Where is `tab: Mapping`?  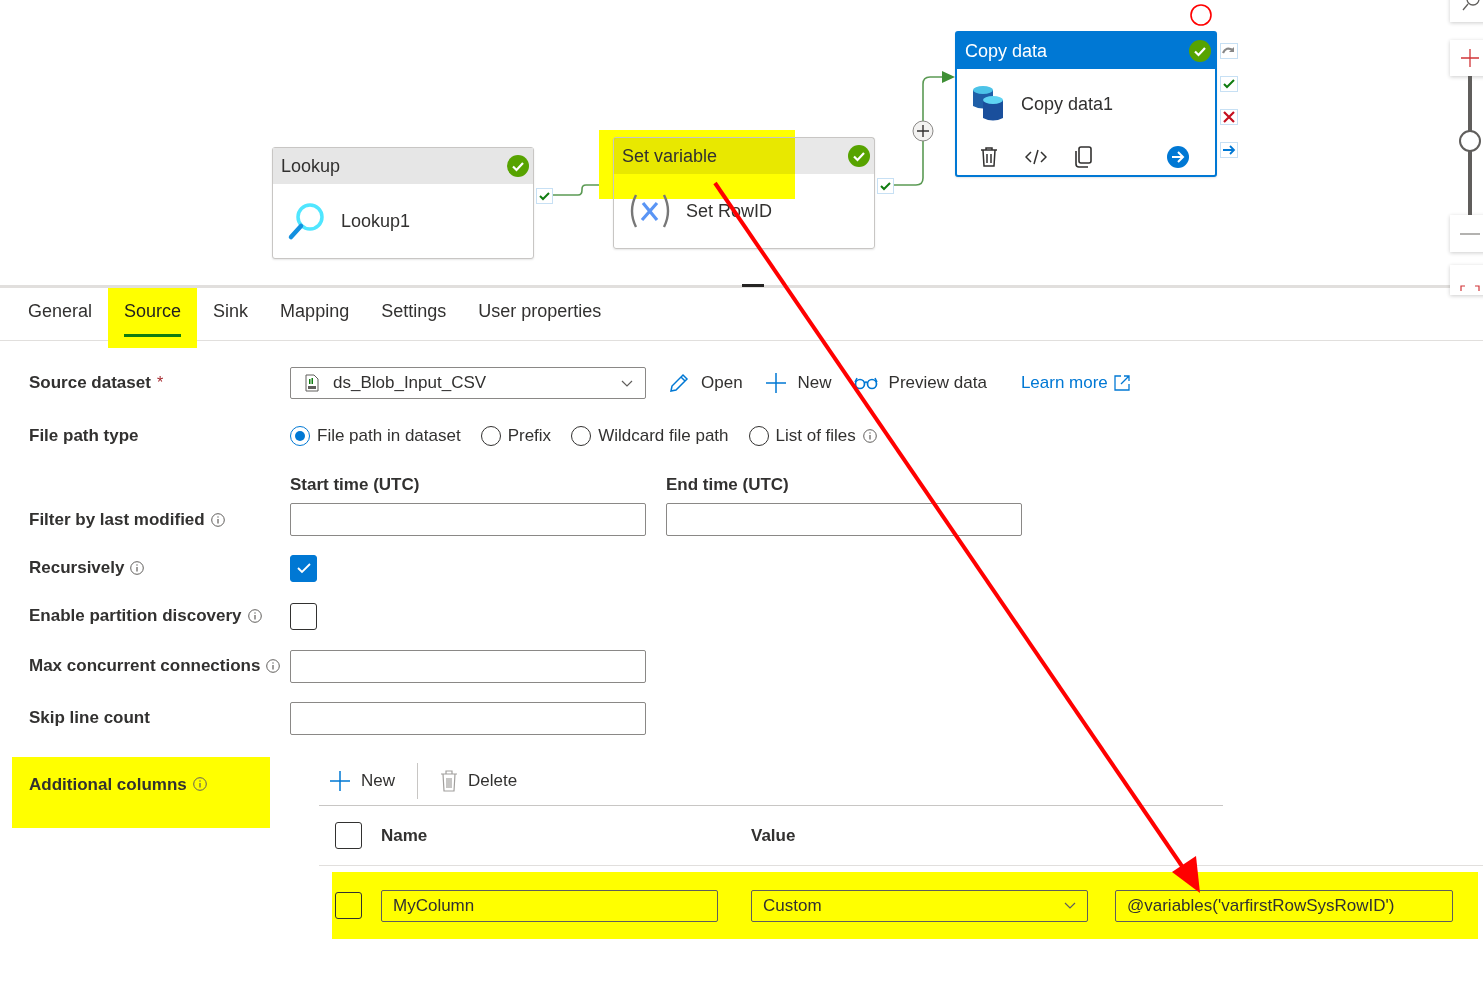
tab: Mapping is located at coordinates (315, 318).